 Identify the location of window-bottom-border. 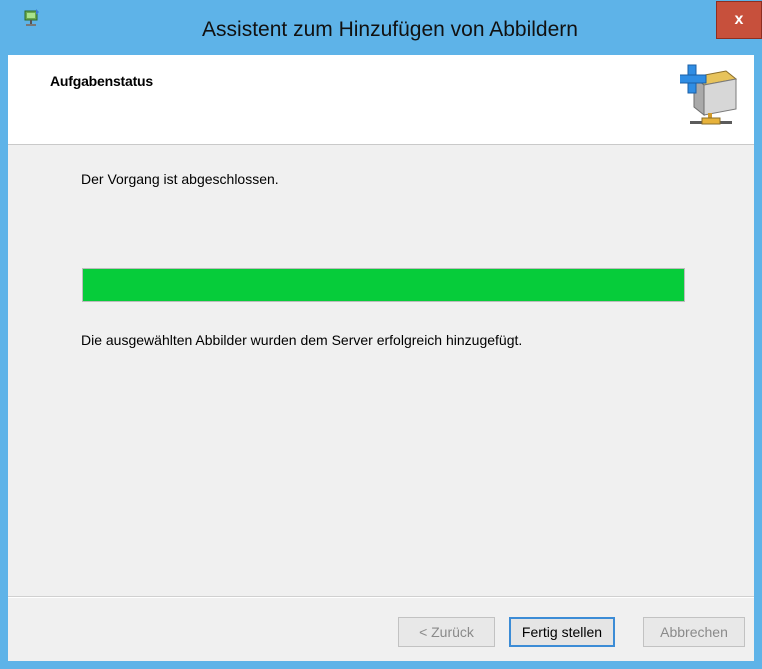
(381, 665).